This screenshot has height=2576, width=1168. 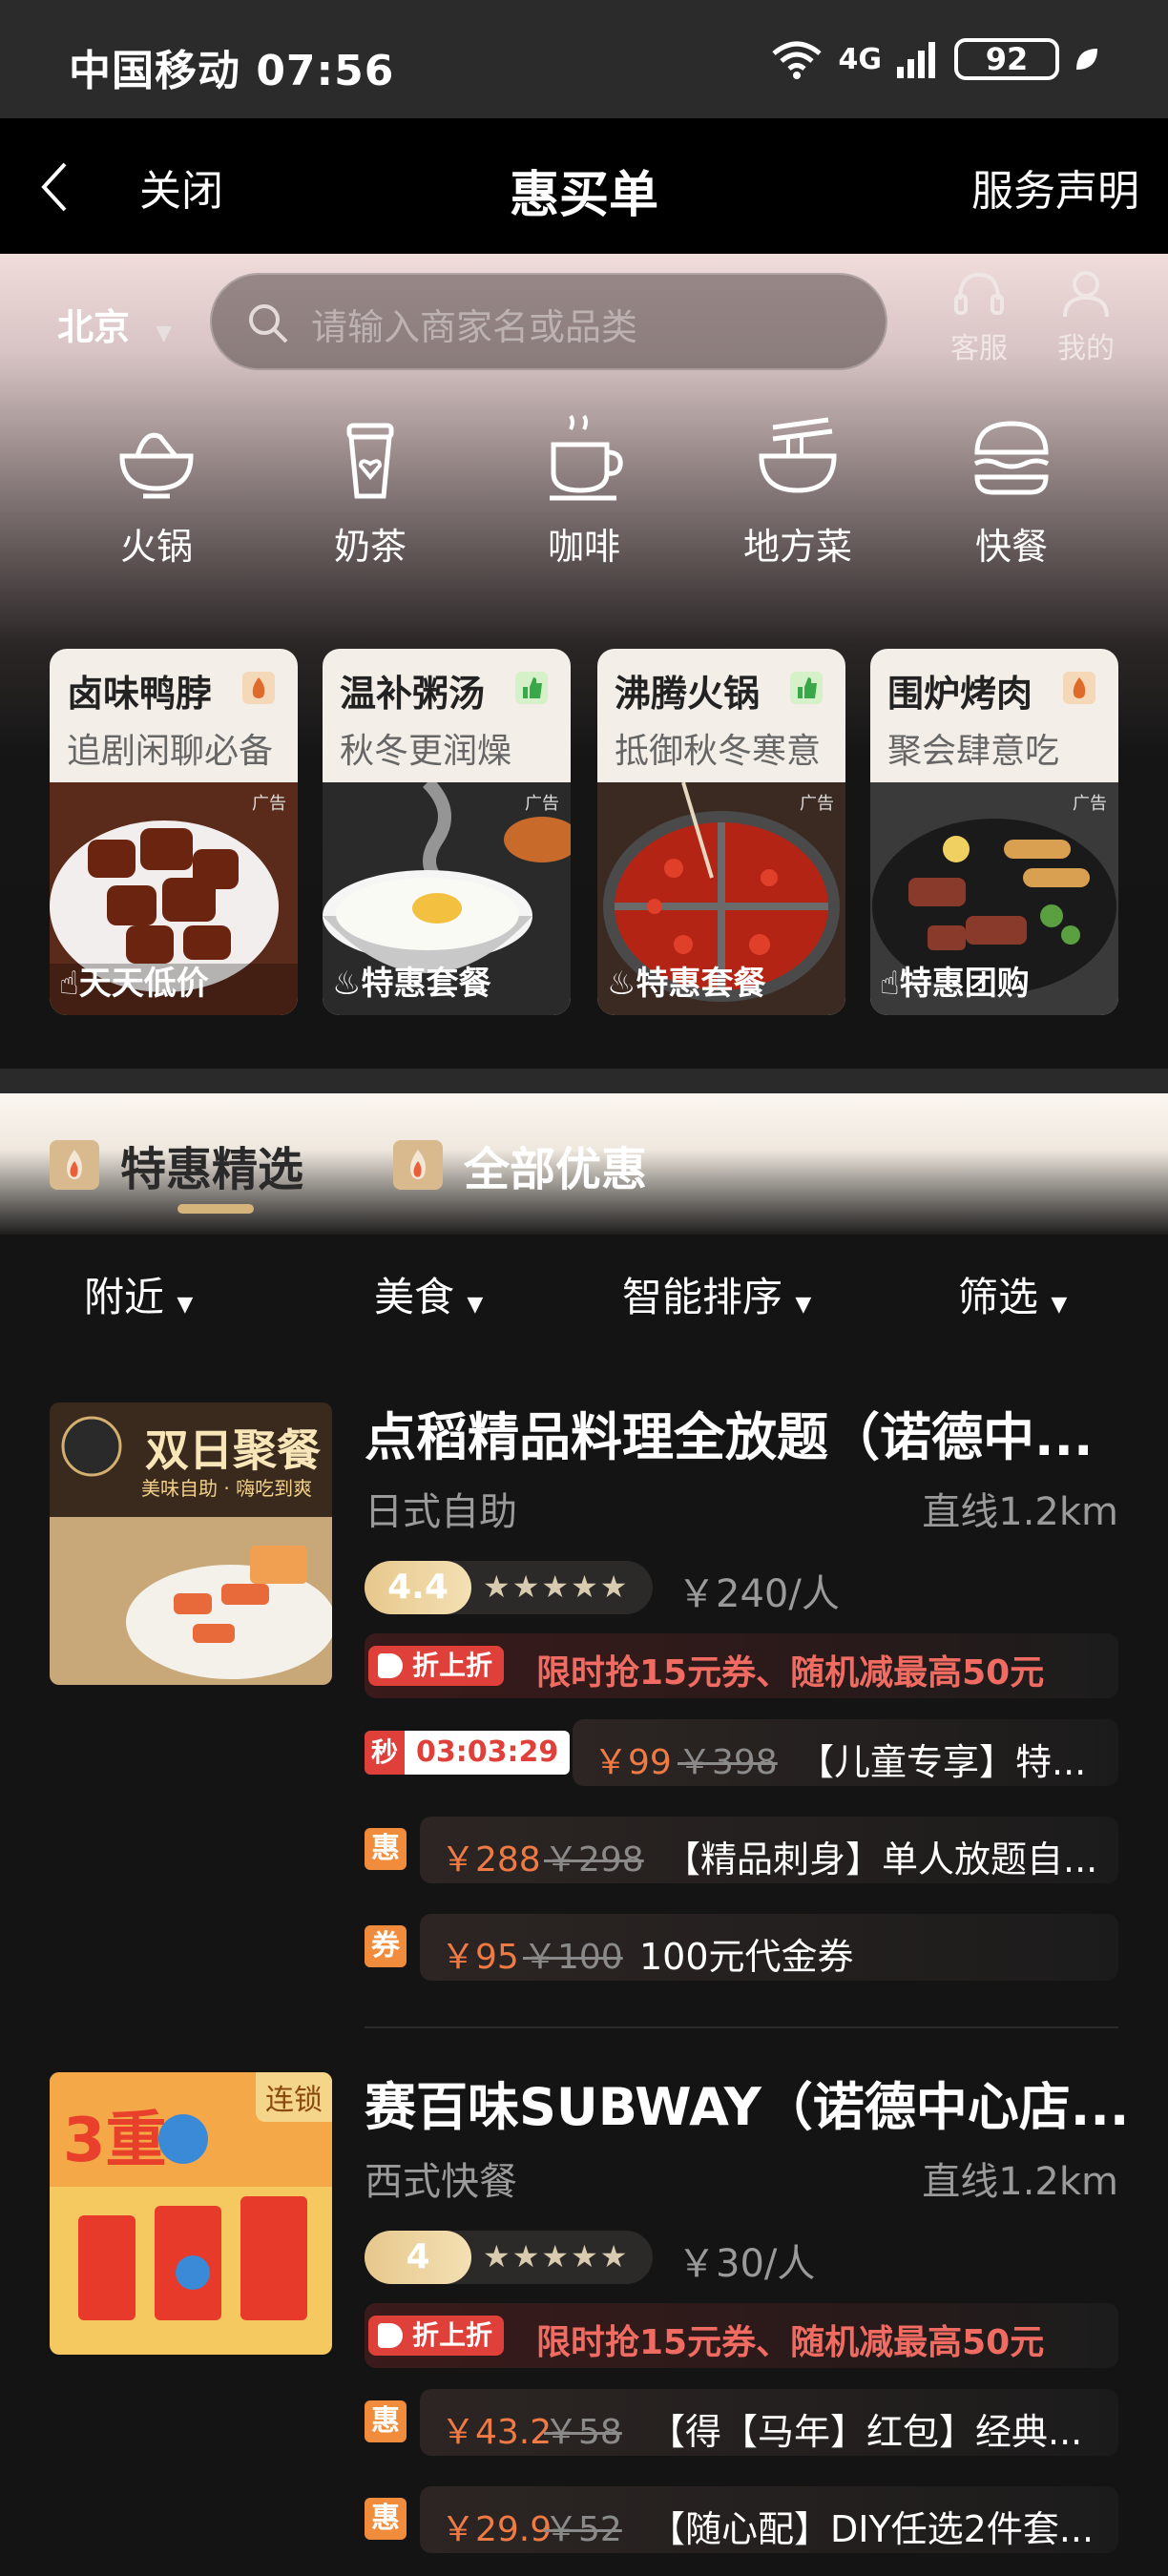 I want to click on tab-all-offers: 全部优惠, so click(x=520, y=1165).